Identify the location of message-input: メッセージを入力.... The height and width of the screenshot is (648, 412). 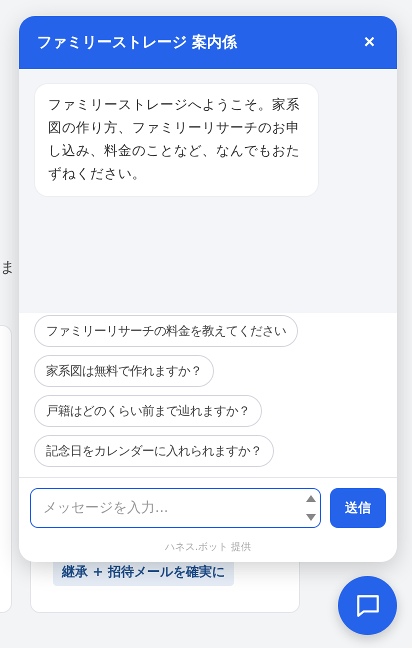
(175, 508).